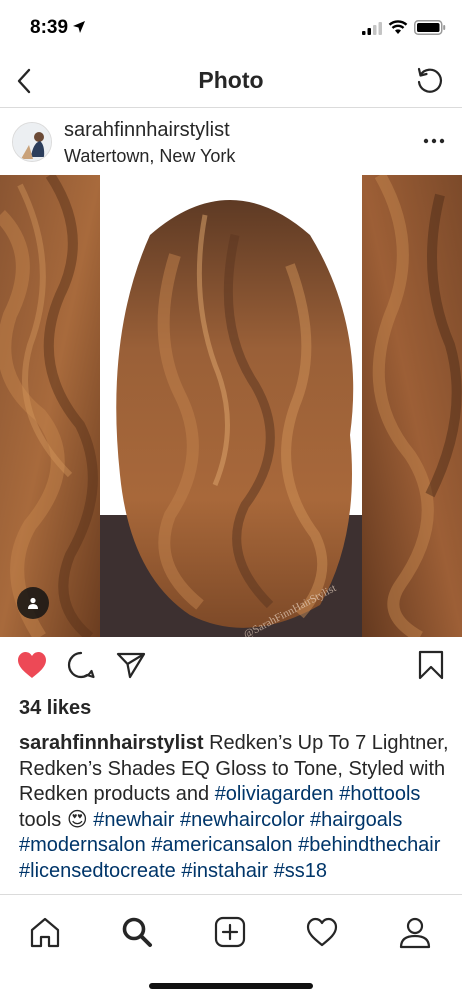  What do you see at coordinates (431, 665) in the screenshot?
I see `bookmark-icon` at bounding box center [431, 665].